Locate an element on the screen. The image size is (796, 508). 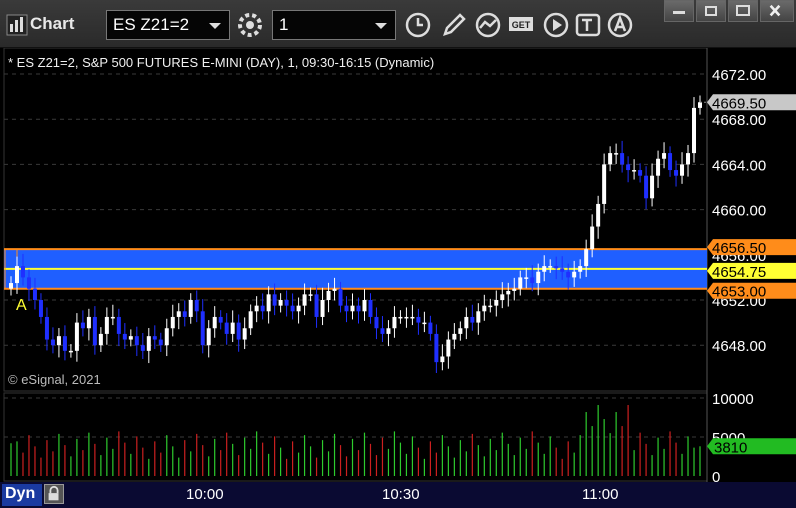
dynamic-button: Dyn is located at coordinates (22, 495).